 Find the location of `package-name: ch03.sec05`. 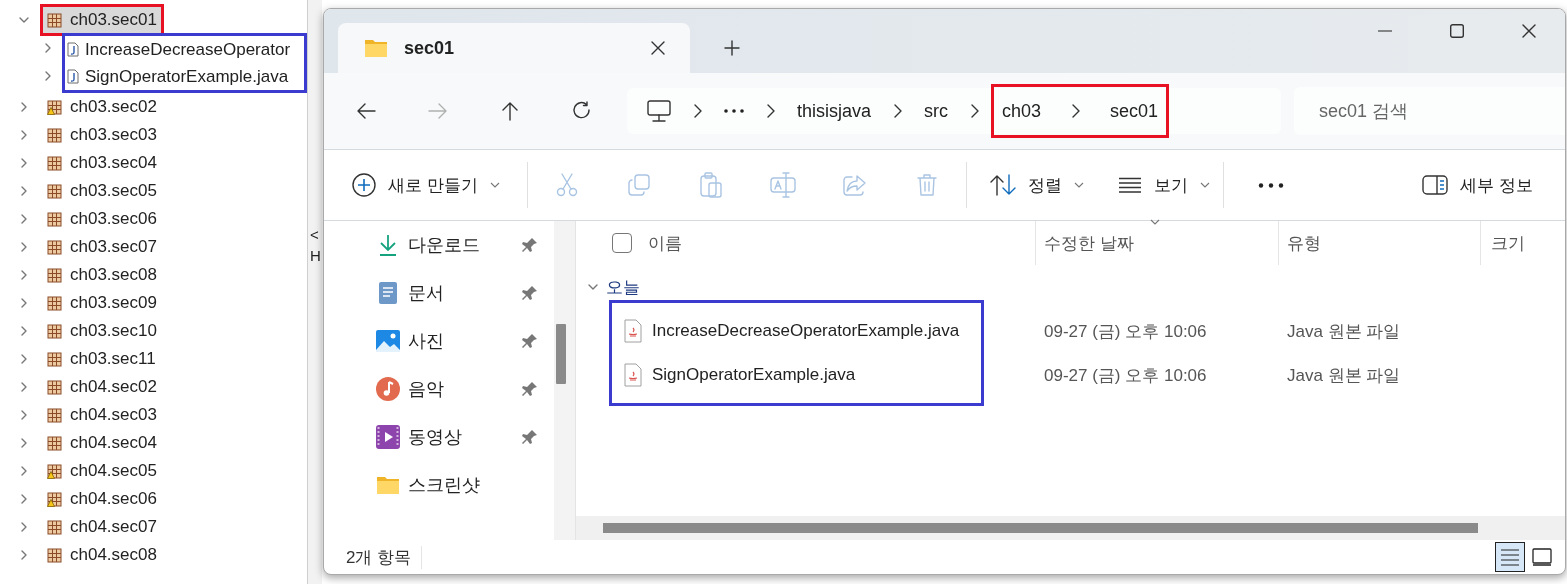

package-name: ch03.sec05 is located at coordinates (113, 191).